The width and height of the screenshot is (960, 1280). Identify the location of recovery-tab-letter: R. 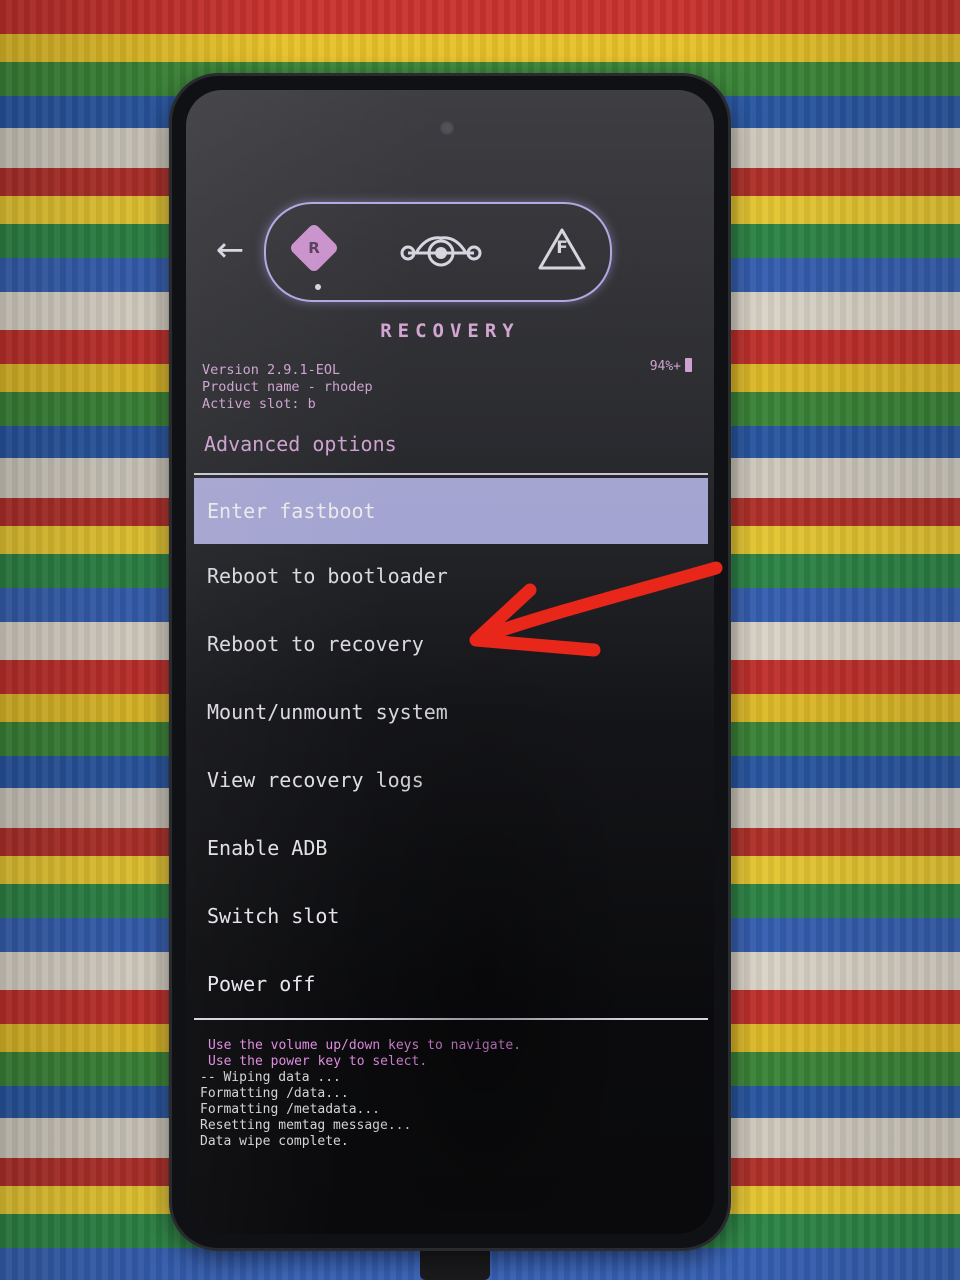
(314, 248).